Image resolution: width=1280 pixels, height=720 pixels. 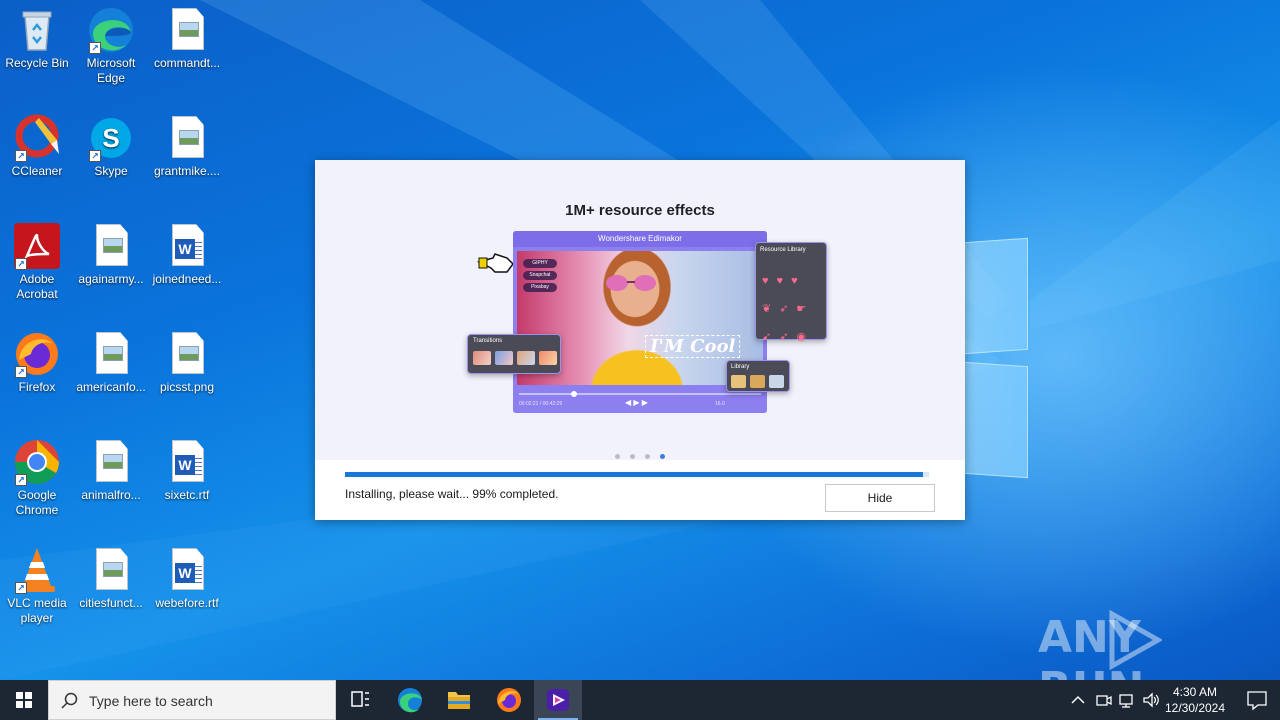 I want to click on banner-title: 1M+ resource effects, so click(x=640, y=210).